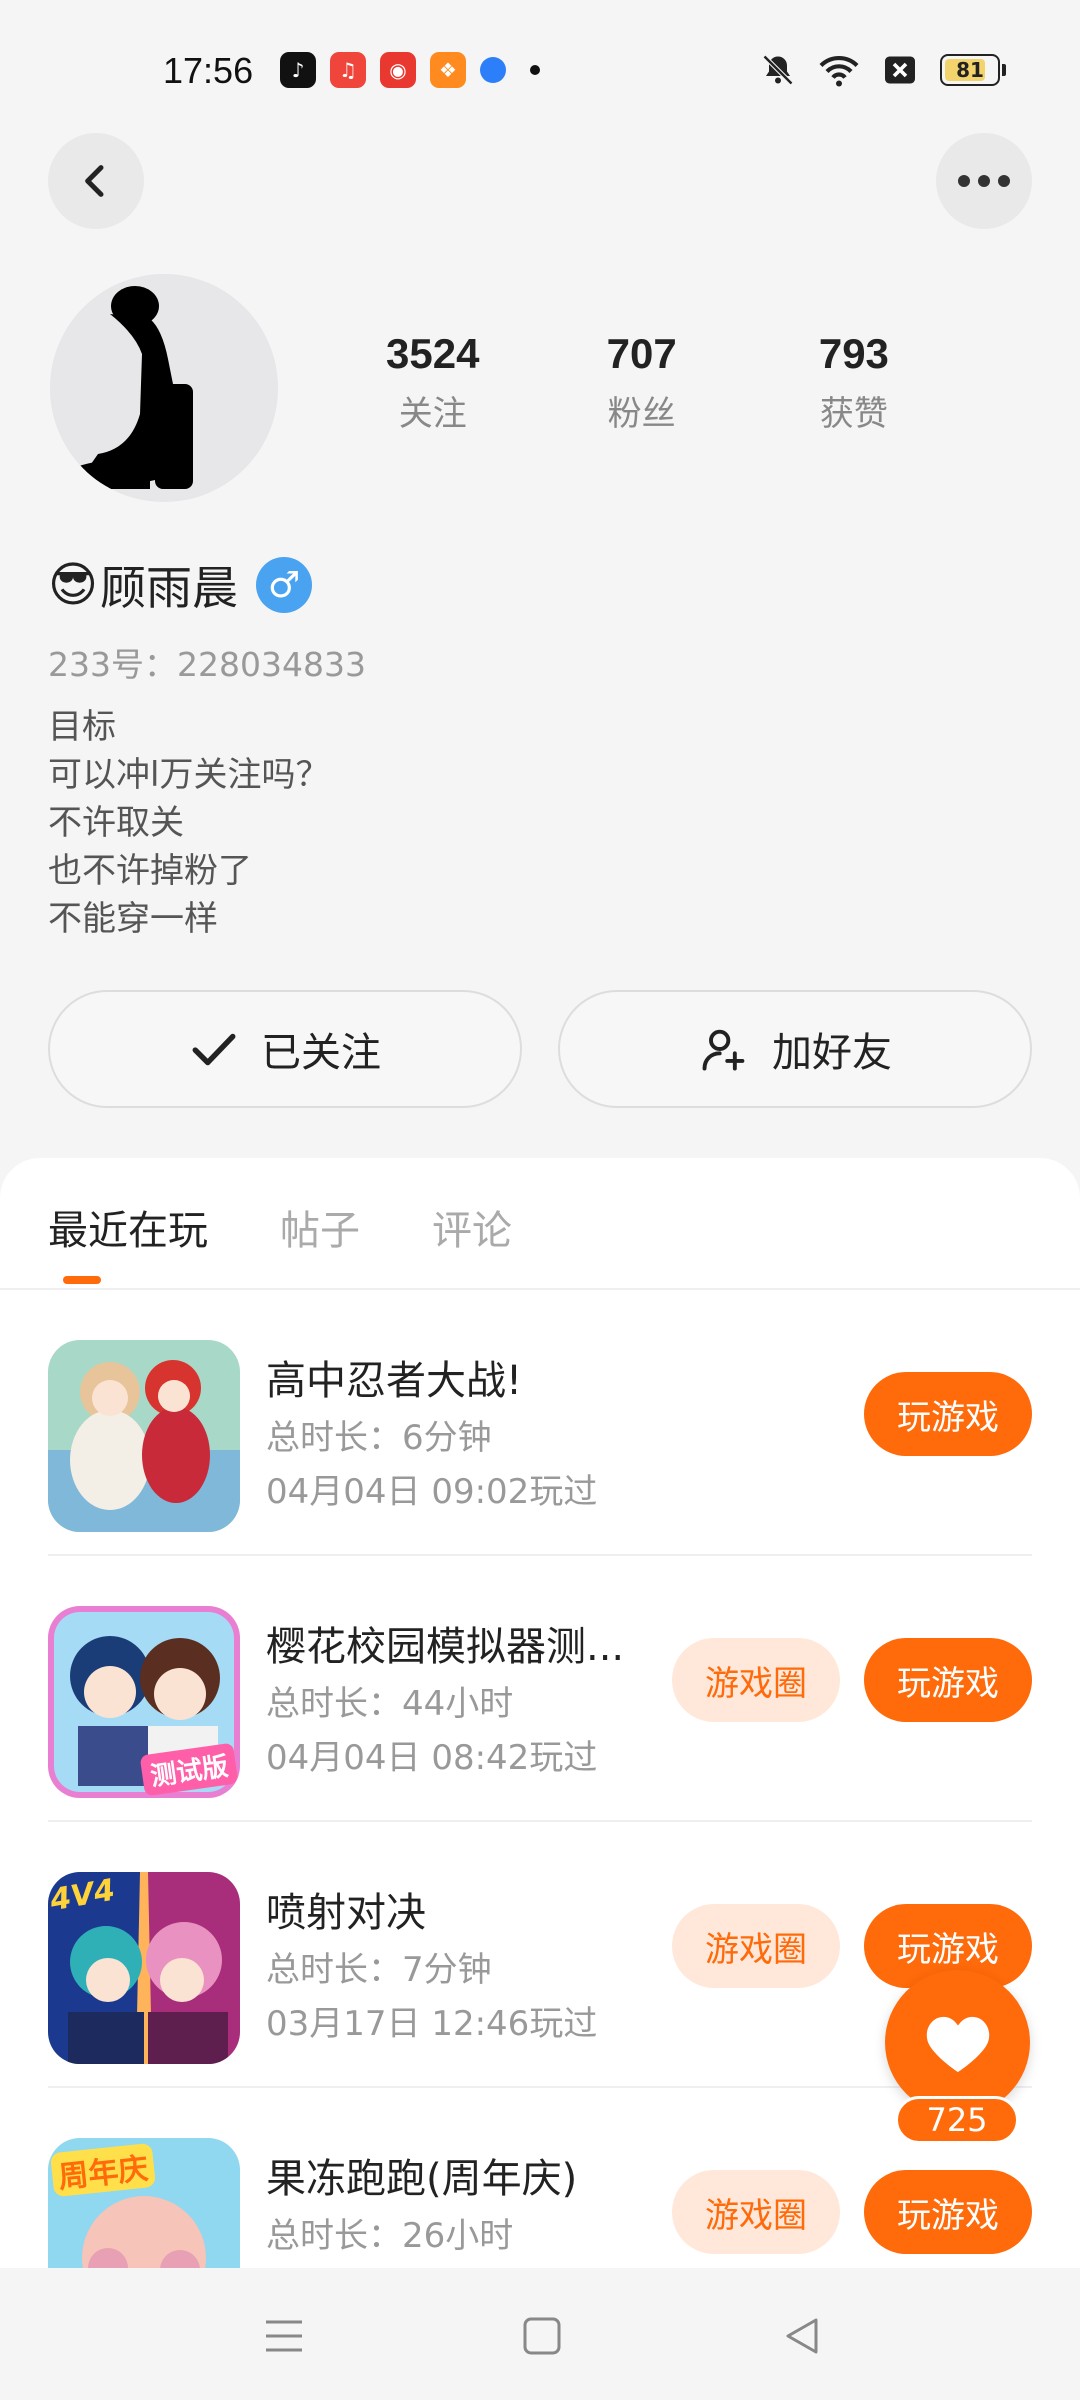 This screenshot has height=2400, width=1080. What do you see at coordinates (723, 1050) in the screenshot?
I see `add-user-icon` at bounding box center [723, 1050].